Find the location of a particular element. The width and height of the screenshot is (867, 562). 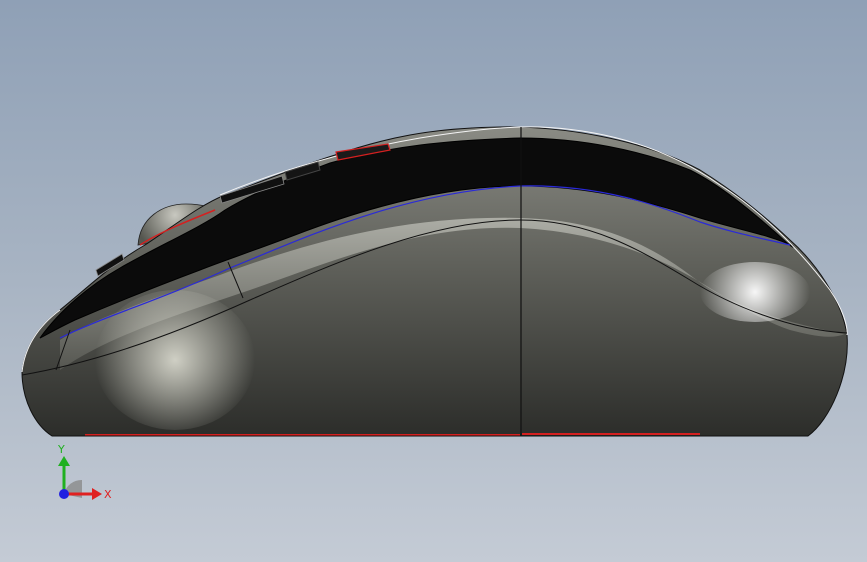

orientation-triad: Y X is located at coordinates (83, 476).